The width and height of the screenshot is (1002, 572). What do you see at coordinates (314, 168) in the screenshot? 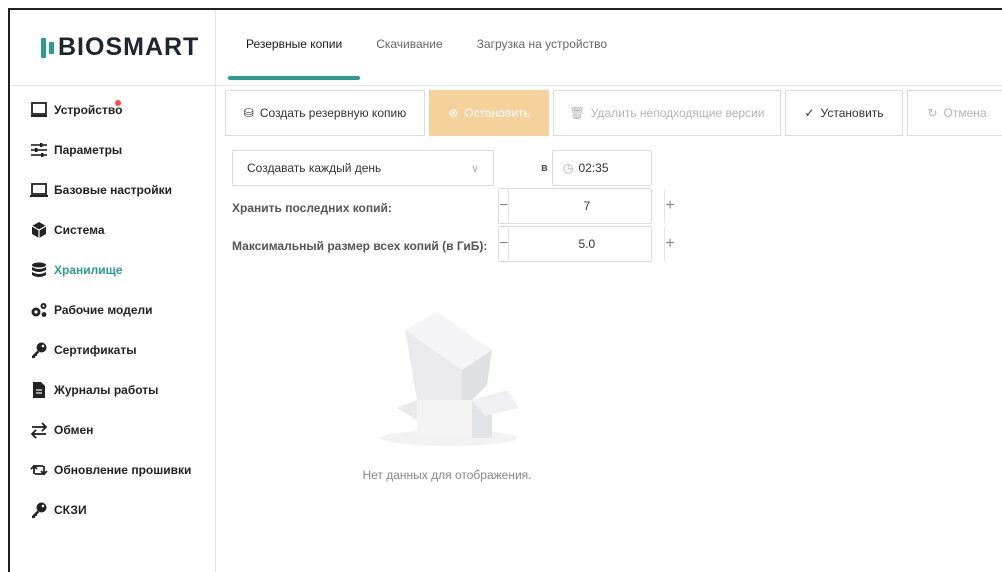
I see `frequency-value: Создавать каждый день` at bounding box center [314, 168].